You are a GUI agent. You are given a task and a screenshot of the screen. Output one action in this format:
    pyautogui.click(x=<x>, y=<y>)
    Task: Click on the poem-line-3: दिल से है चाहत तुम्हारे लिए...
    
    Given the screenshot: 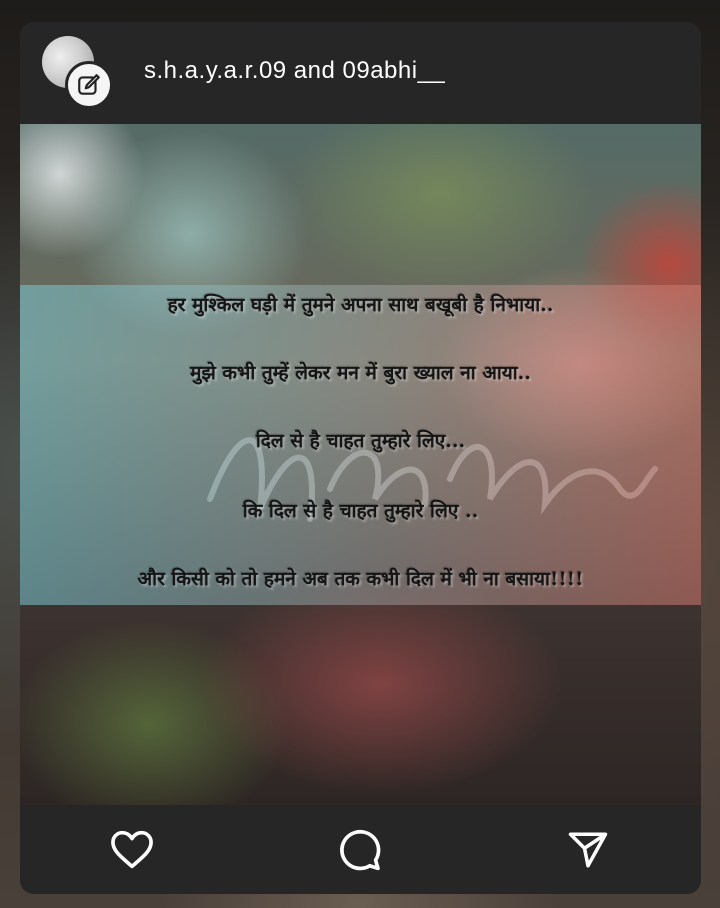 What is the action you would take?
    pyautogui.click(x=360, y=441)
    